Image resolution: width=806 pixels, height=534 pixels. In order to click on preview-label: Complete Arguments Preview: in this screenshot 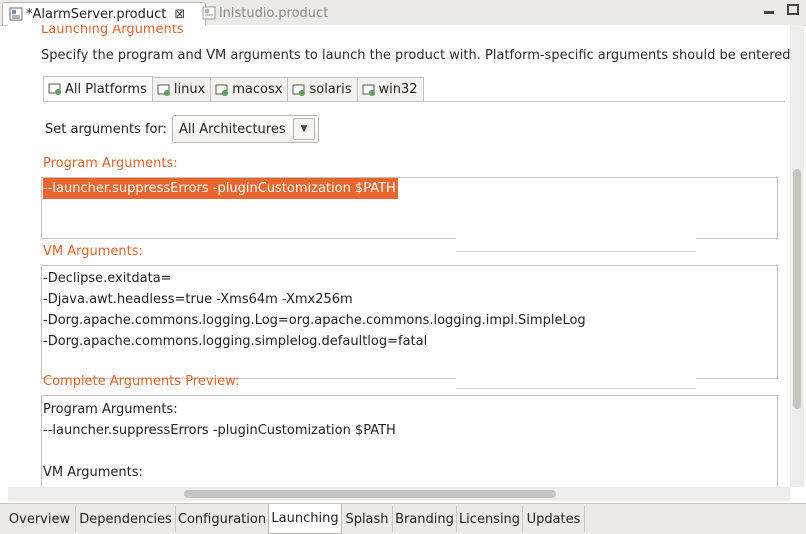, I will do `click(141, 381)`.